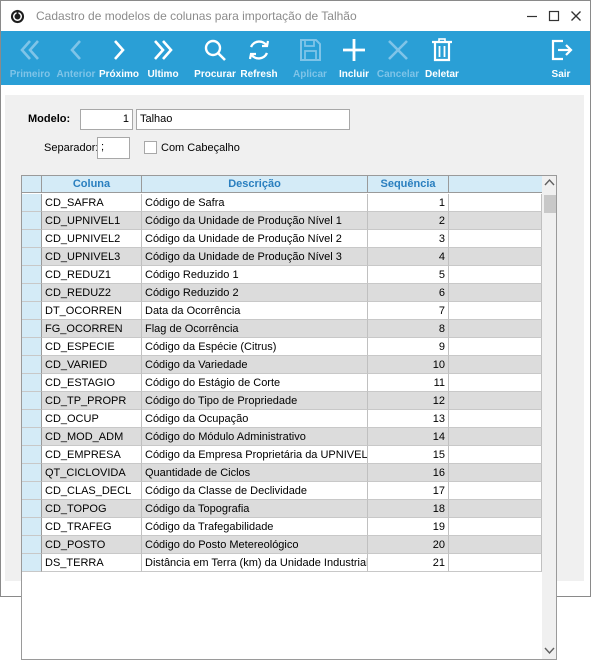 This screenshot has height=660, width=591. Describe the element at coordinates (408, 239) in the screenshot. I see `cell-sequencia: 3` at that location.